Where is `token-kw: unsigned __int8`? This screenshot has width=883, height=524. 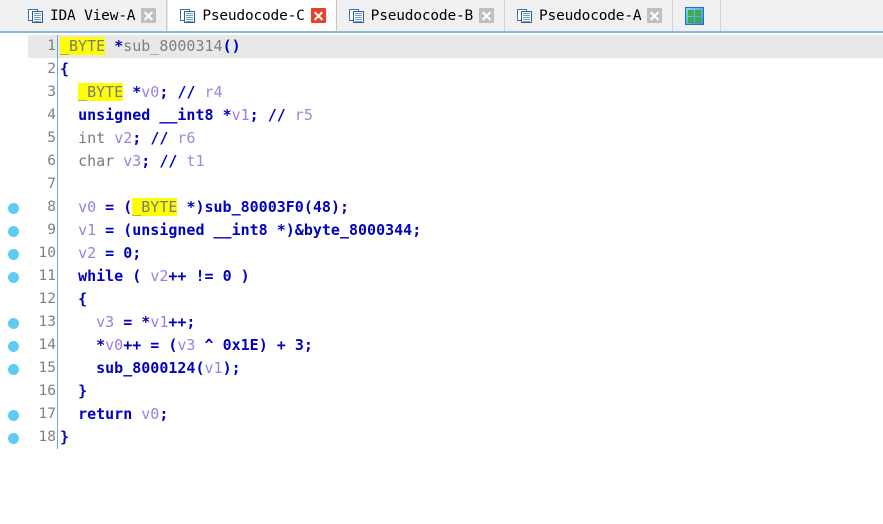 token-kw: unsigned __int8 is located at coordinates (146, 115).